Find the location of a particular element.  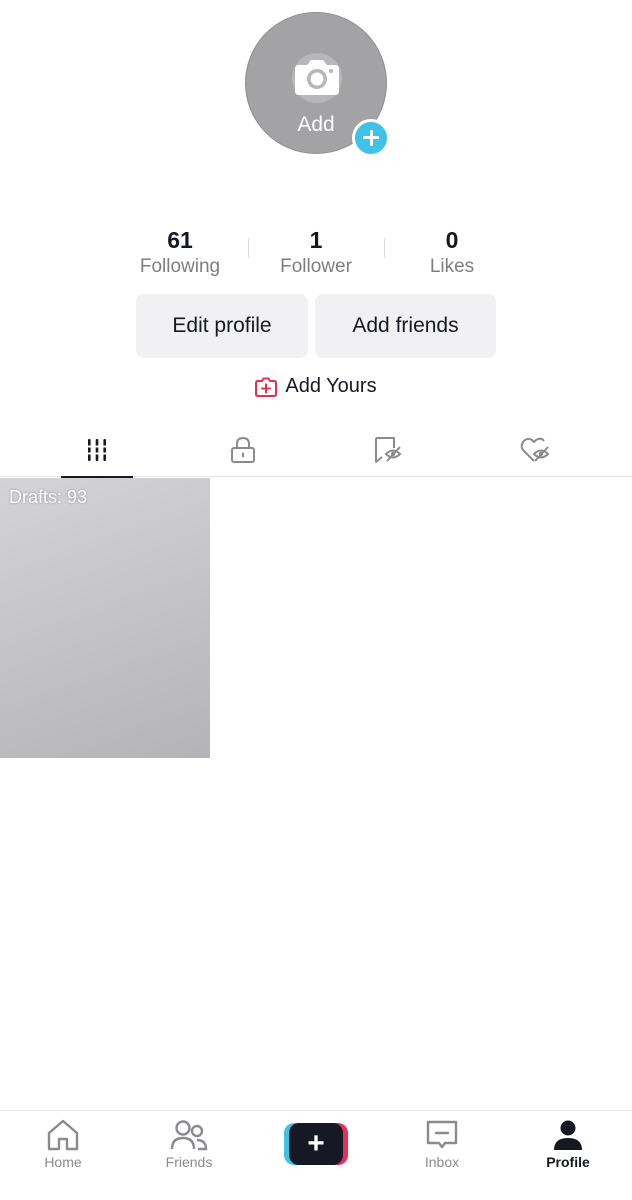

bottom-navigation: Home Friends + Inbox Profile is located at coordinates (316, 1155).